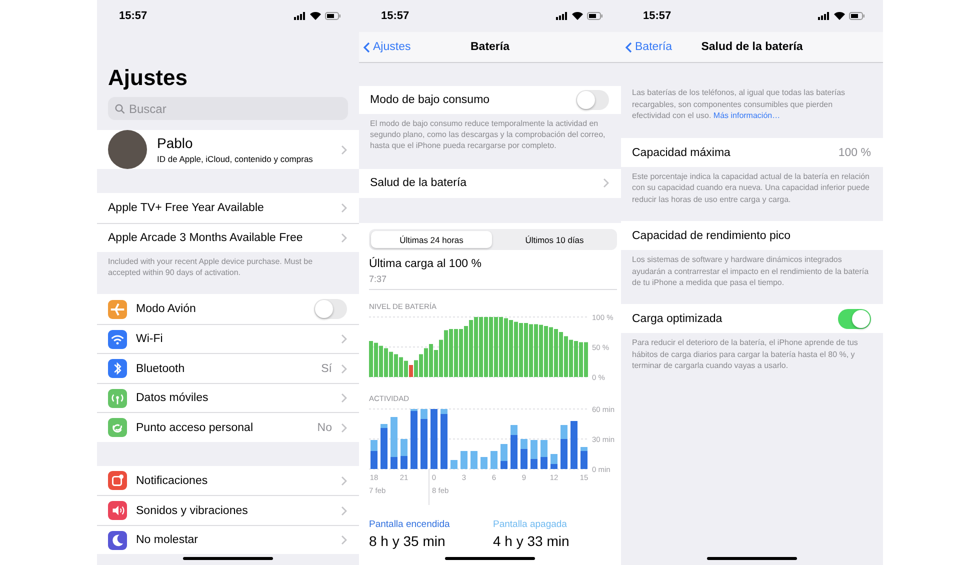  What do you see at coordinates (228, 397) in the screenshot?
I see `settings-row: Datos móviles` at bounding box center [228, 397].